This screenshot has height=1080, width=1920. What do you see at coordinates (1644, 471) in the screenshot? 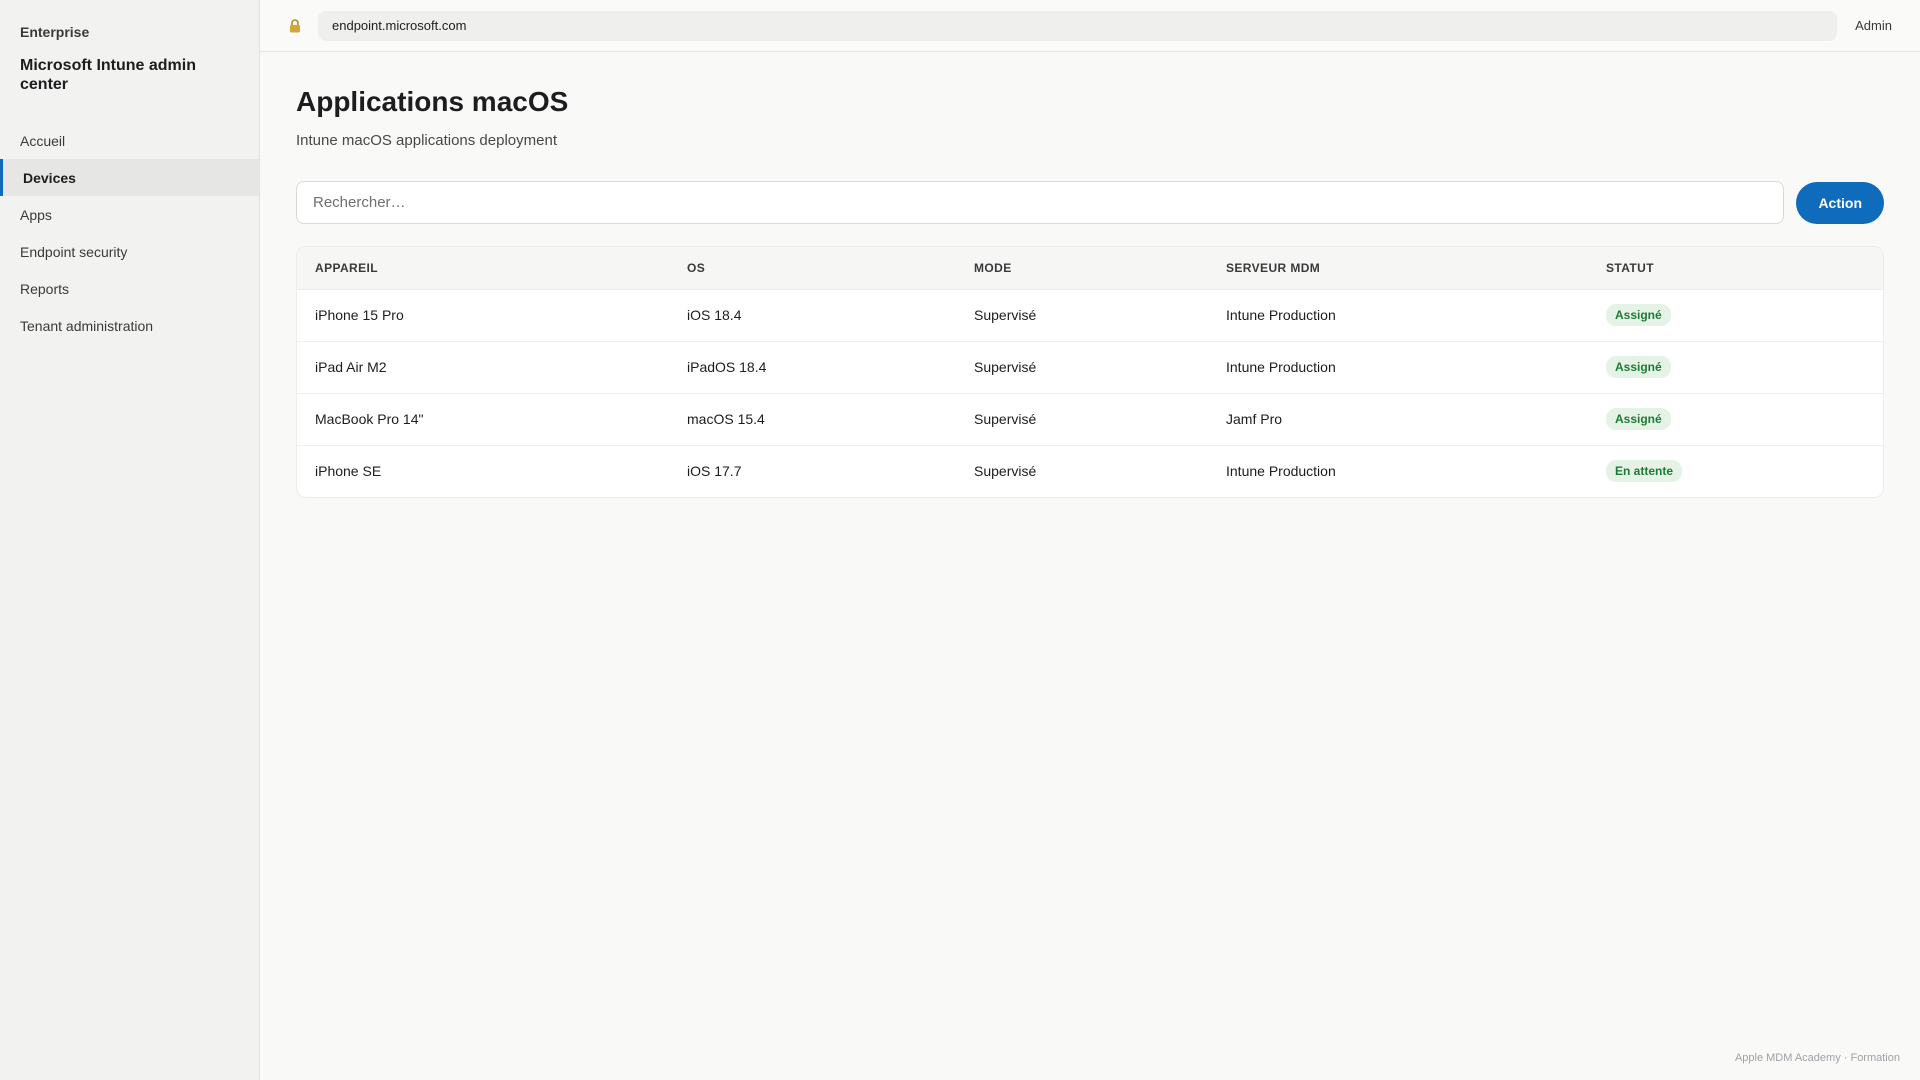
I see `status-badge: En attente` at bounding box center [1644, 471].